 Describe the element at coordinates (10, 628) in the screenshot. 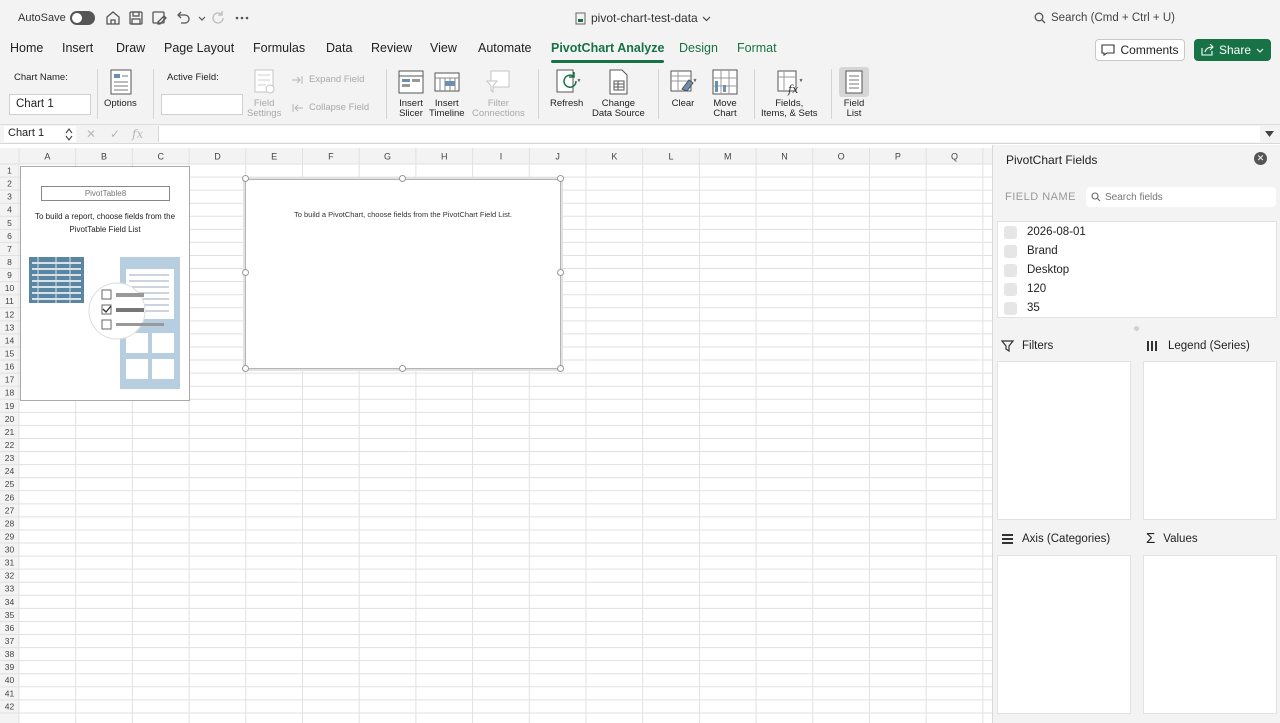

I see `row-header: 36` at that location.